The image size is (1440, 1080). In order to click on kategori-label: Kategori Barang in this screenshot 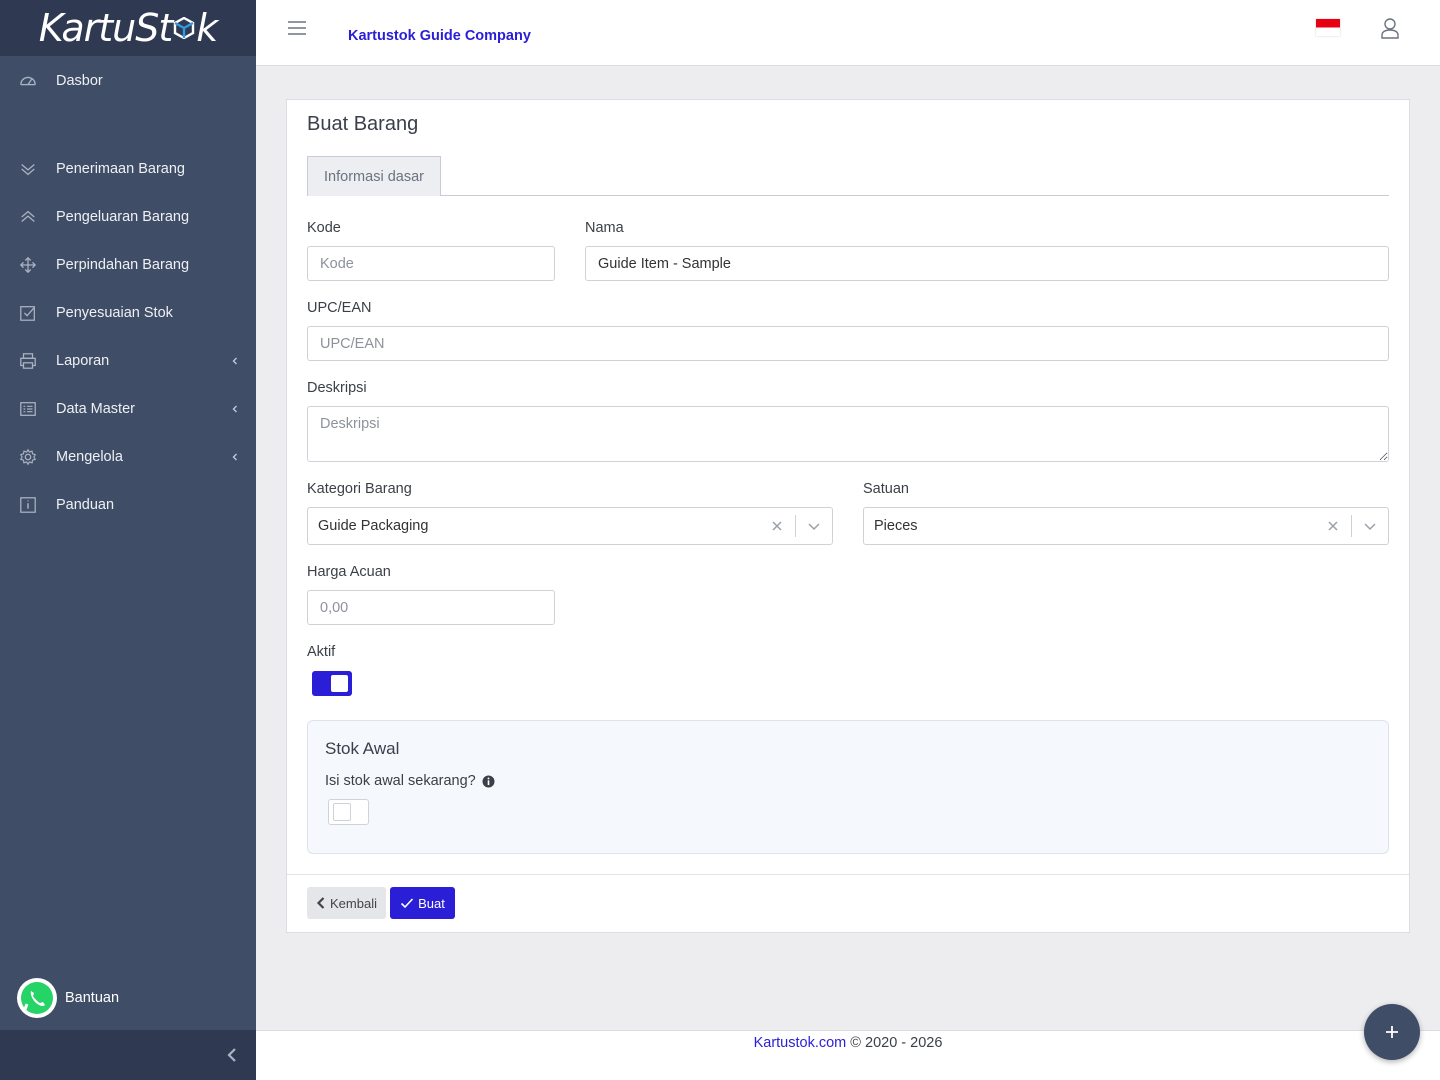, I will do `click(359, 489)`.